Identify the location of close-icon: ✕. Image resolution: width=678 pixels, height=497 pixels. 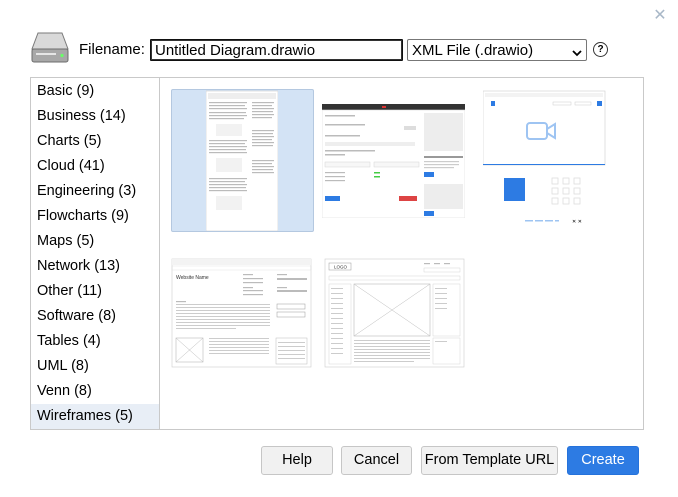
(660, 16).